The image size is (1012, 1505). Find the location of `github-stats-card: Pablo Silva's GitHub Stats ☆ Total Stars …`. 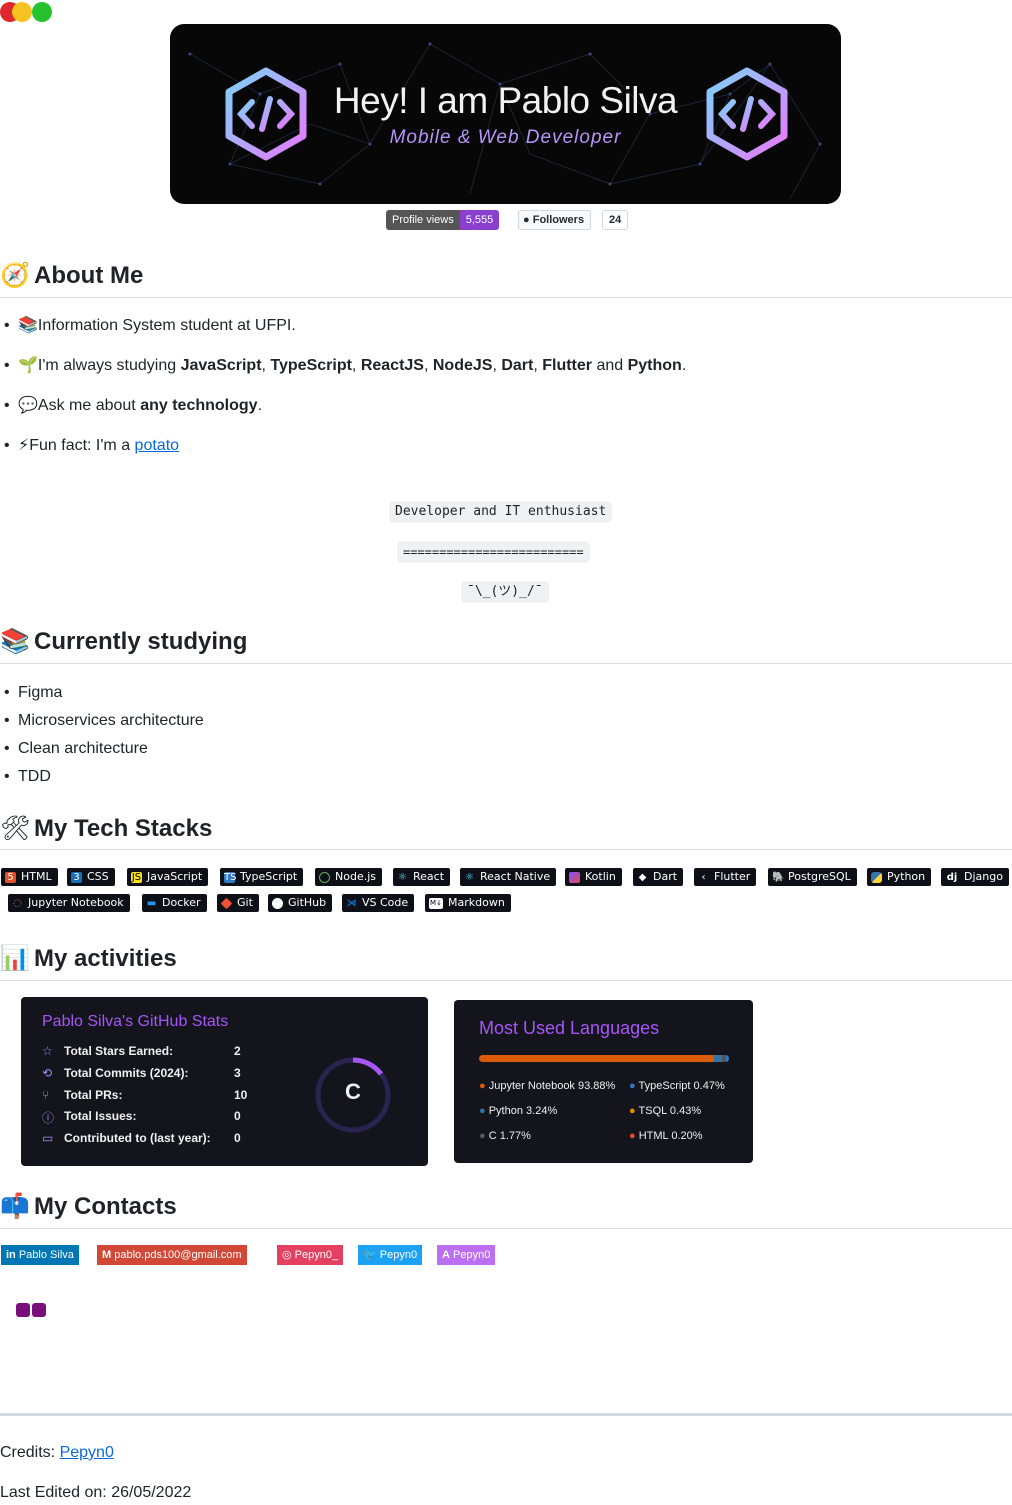

github-stats-card: Pablo Silva's GitHub Stats ☆ Total Stars … is located at coordinates (224, 1081).